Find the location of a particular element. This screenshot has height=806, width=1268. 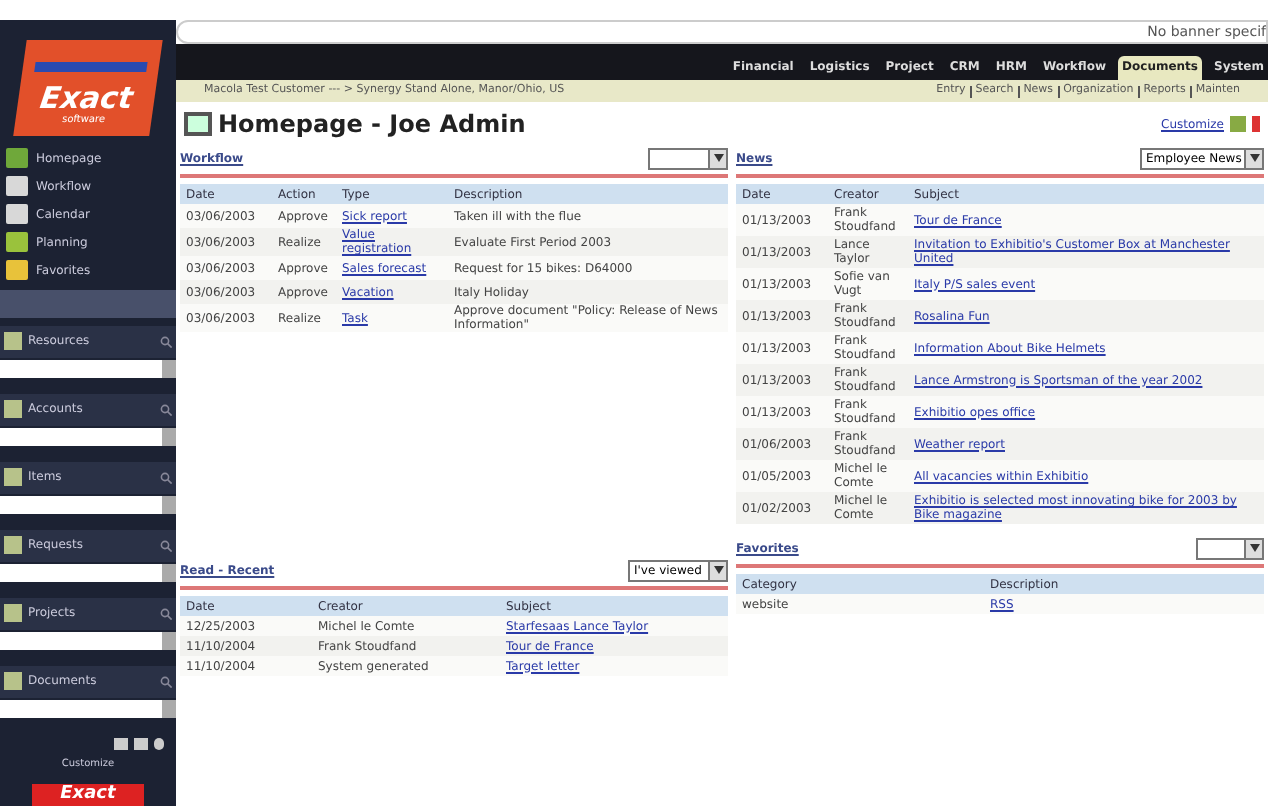

bottom-logo: Exact is located at coordinates (88, 795).